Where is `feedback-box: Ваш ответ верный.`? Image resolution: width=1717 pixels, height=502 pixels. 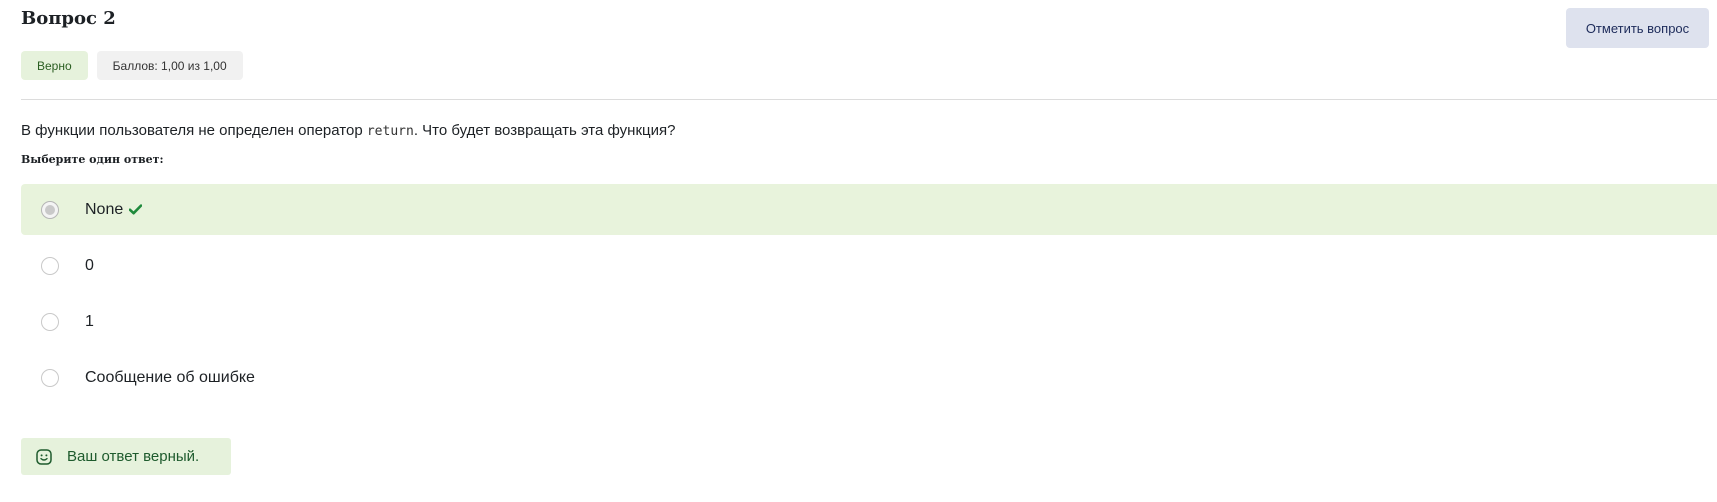 feedback-box: Ваш ответ верный. is located at coordinates (126, 456).